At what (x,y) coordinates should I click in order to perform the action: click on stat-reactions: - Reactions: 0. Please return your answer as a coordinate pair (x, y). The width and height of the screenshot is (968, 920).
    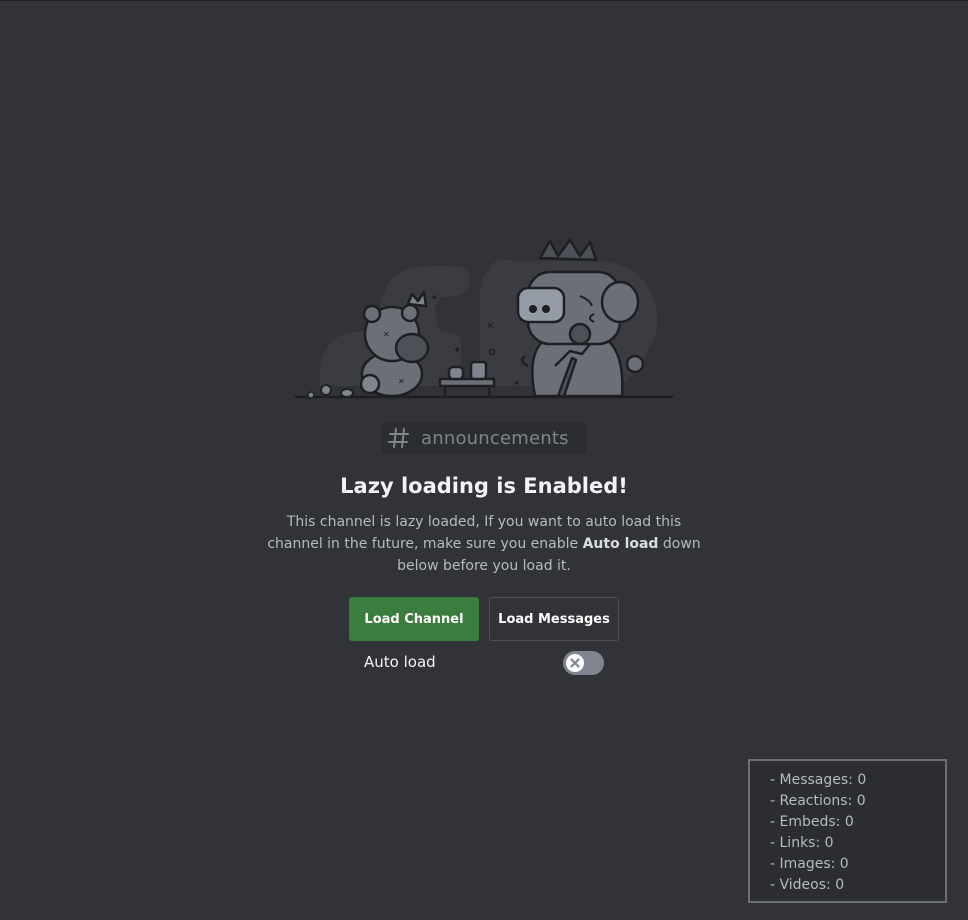
    Looking at the image, I should click on (818, 801).